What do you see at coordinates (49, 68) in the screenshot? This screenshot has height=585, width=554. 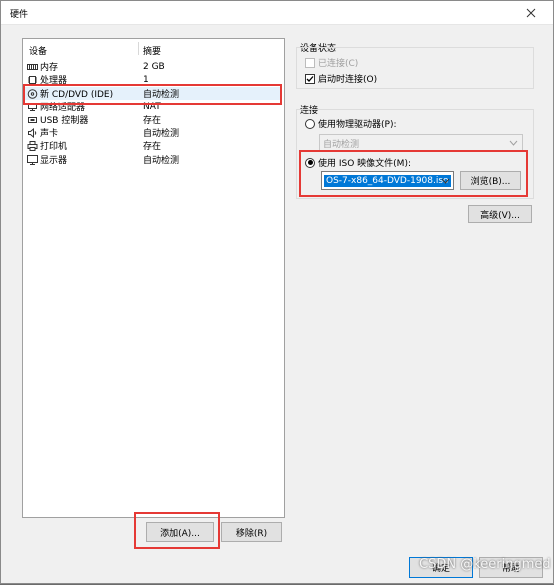 I see `device-name: 内存` at bounding box center [49, 68].